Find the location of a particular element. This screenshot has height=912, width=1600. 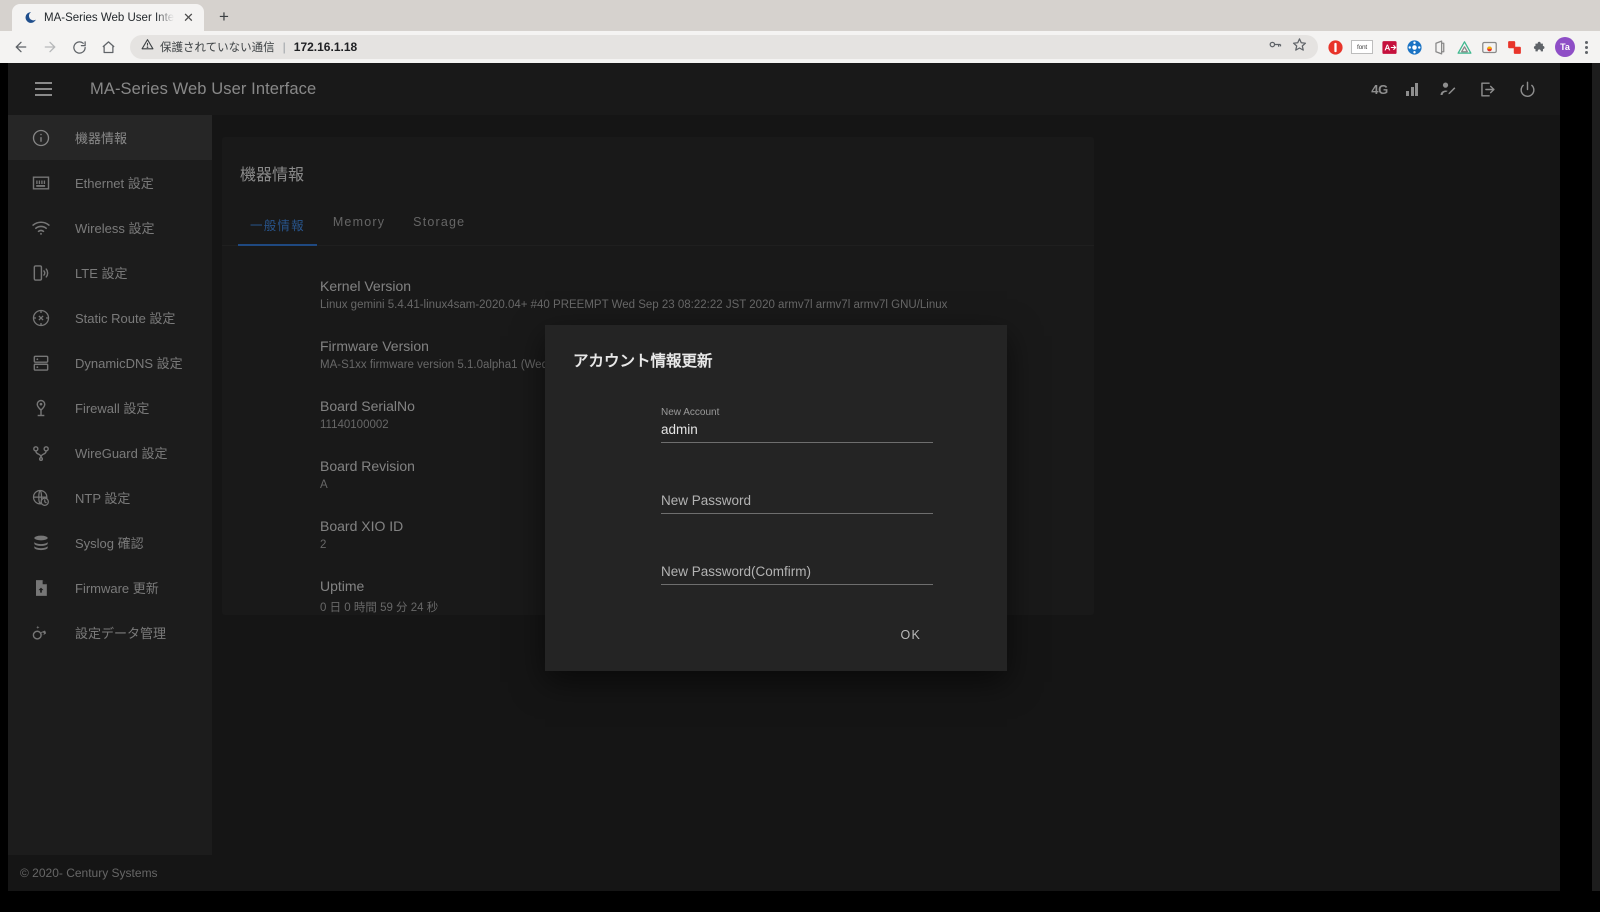

security-status: 保護されていない通信 is located at coordinates (208, 47).